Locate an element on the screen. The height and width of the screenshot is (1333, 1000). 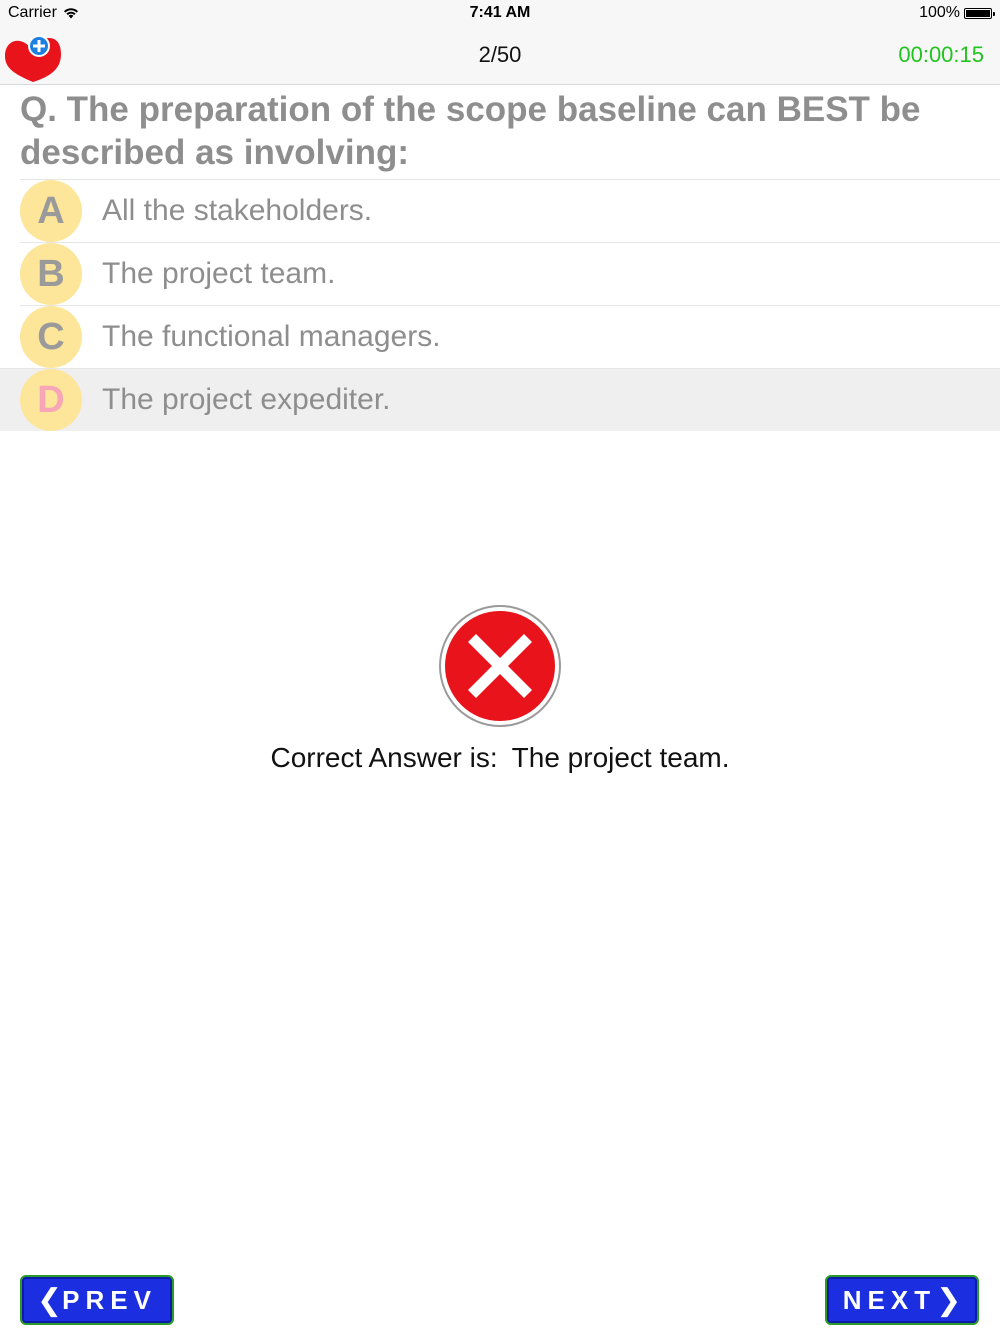
wrong-x-icon is located at coordinates (500, 666).